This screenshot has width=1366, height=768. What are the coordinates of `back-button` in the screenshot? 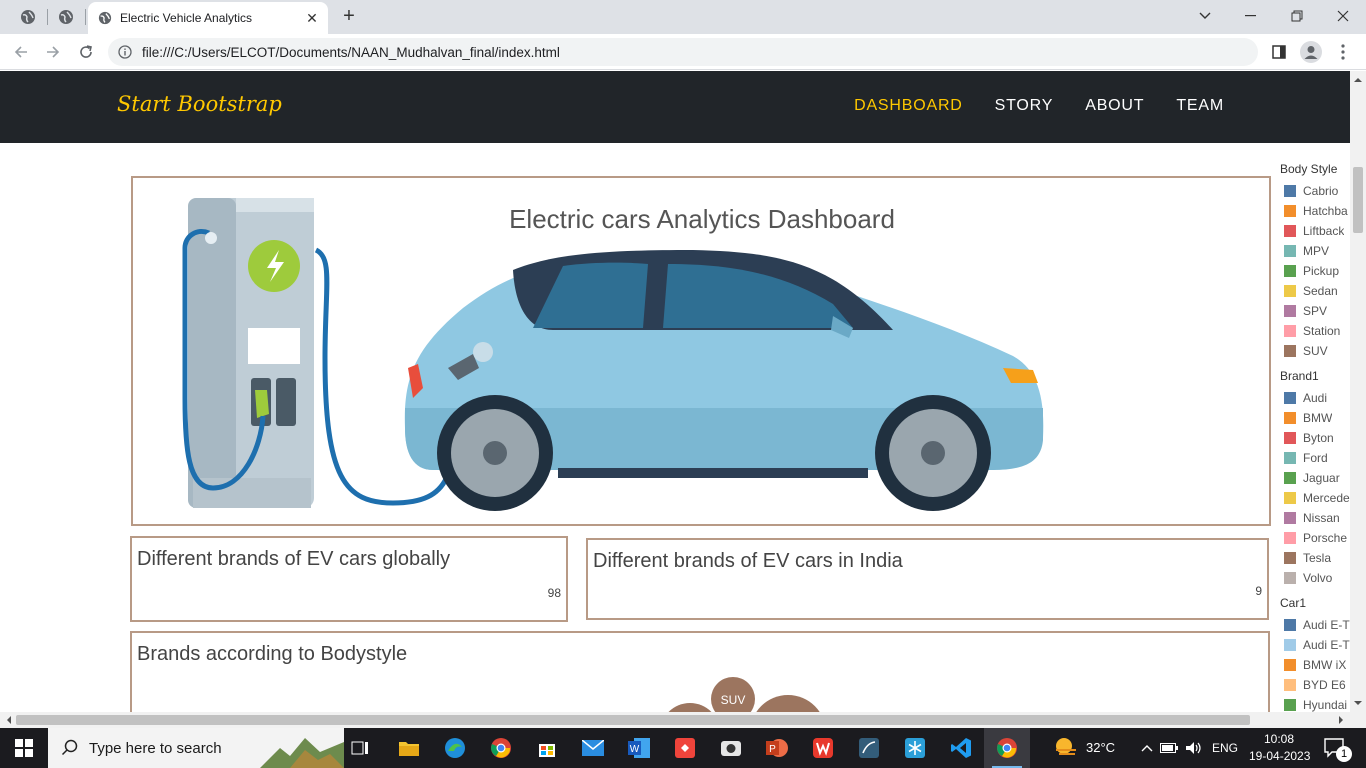 It's located at (21, 52).